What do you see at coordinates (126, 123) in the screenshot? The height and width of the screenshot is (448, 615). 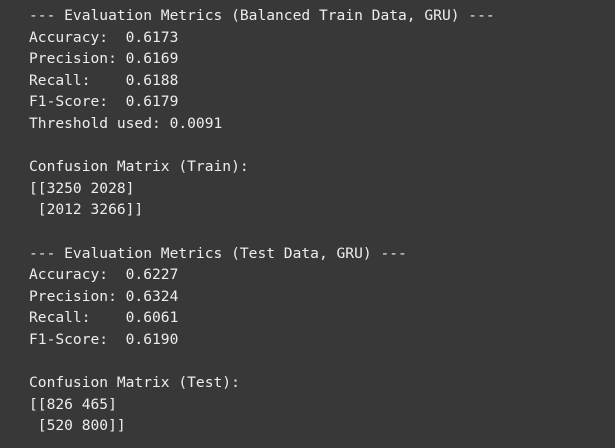 I see `train-threshold-line: Threshold used: 0.0091` at bounding box center [126, 123].